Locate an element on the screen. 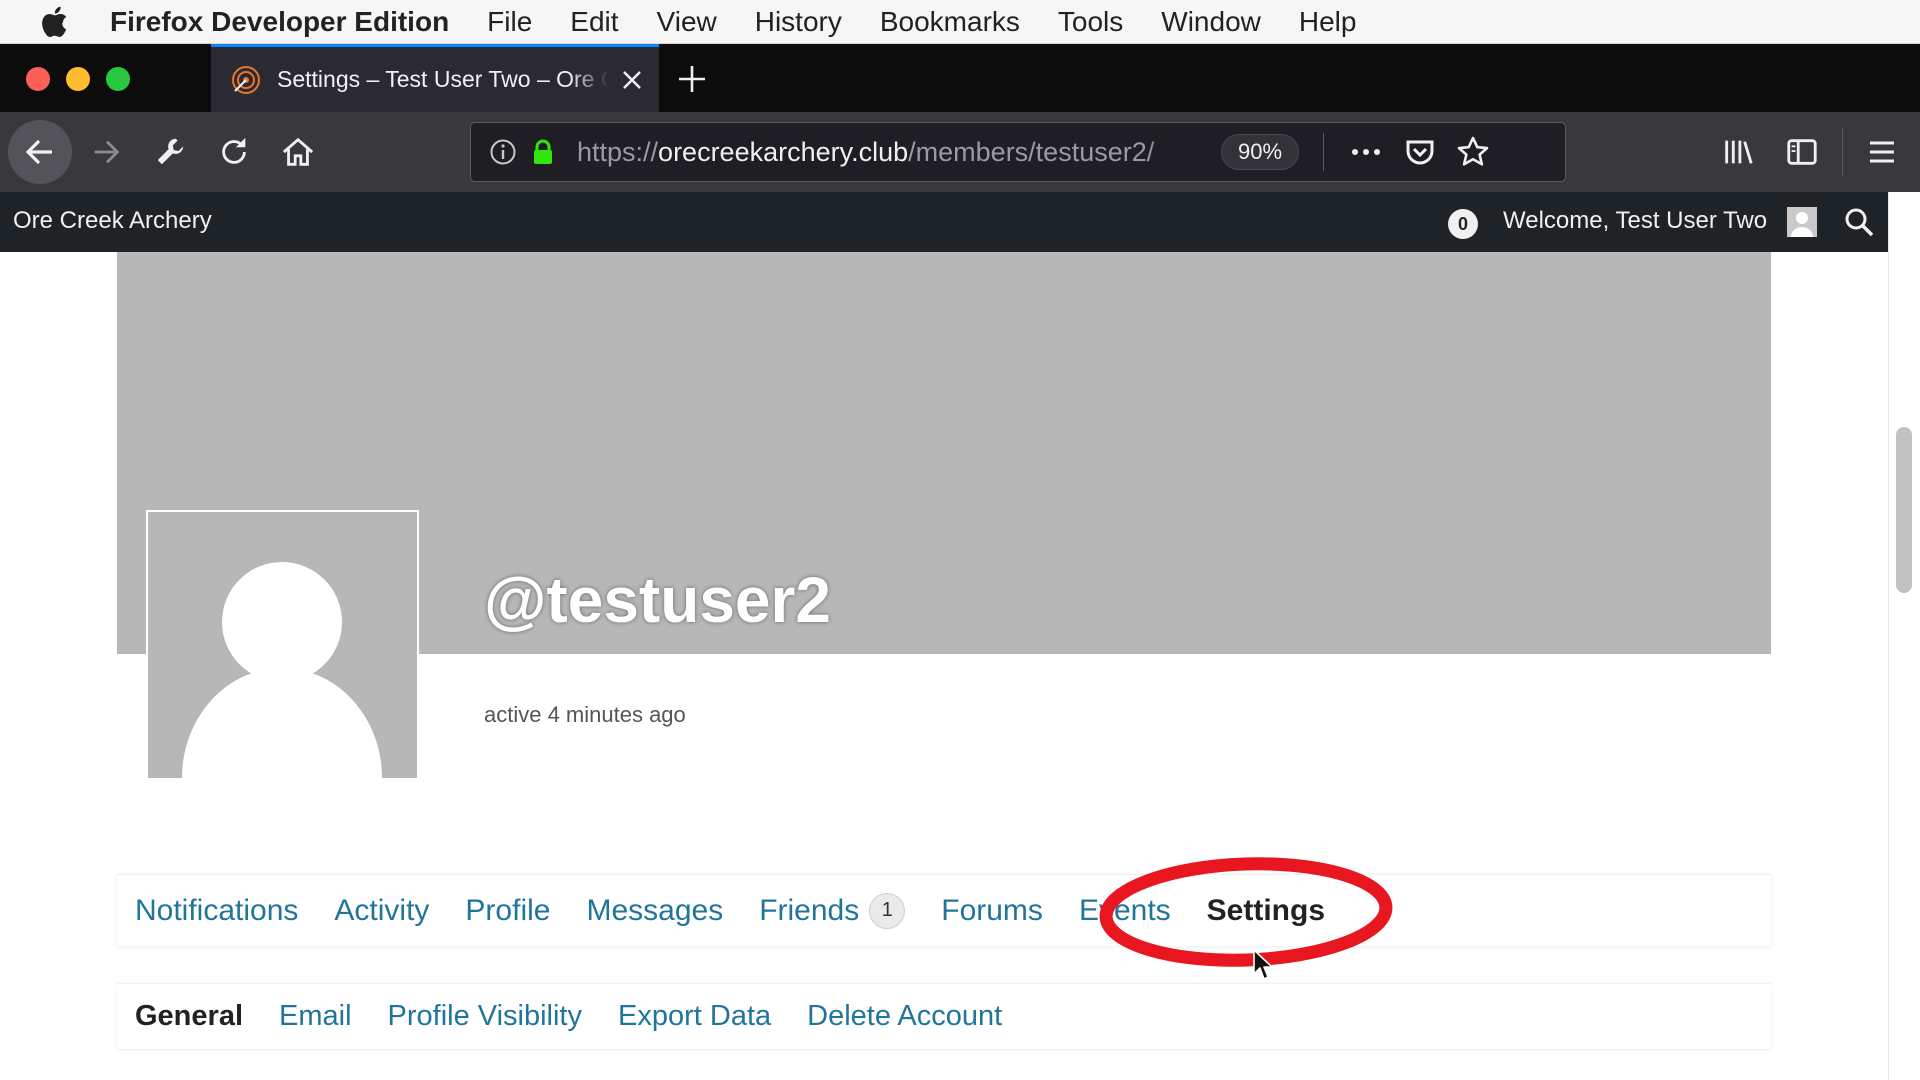  menu-tools: Tools is located at coordinates (1090, 22).